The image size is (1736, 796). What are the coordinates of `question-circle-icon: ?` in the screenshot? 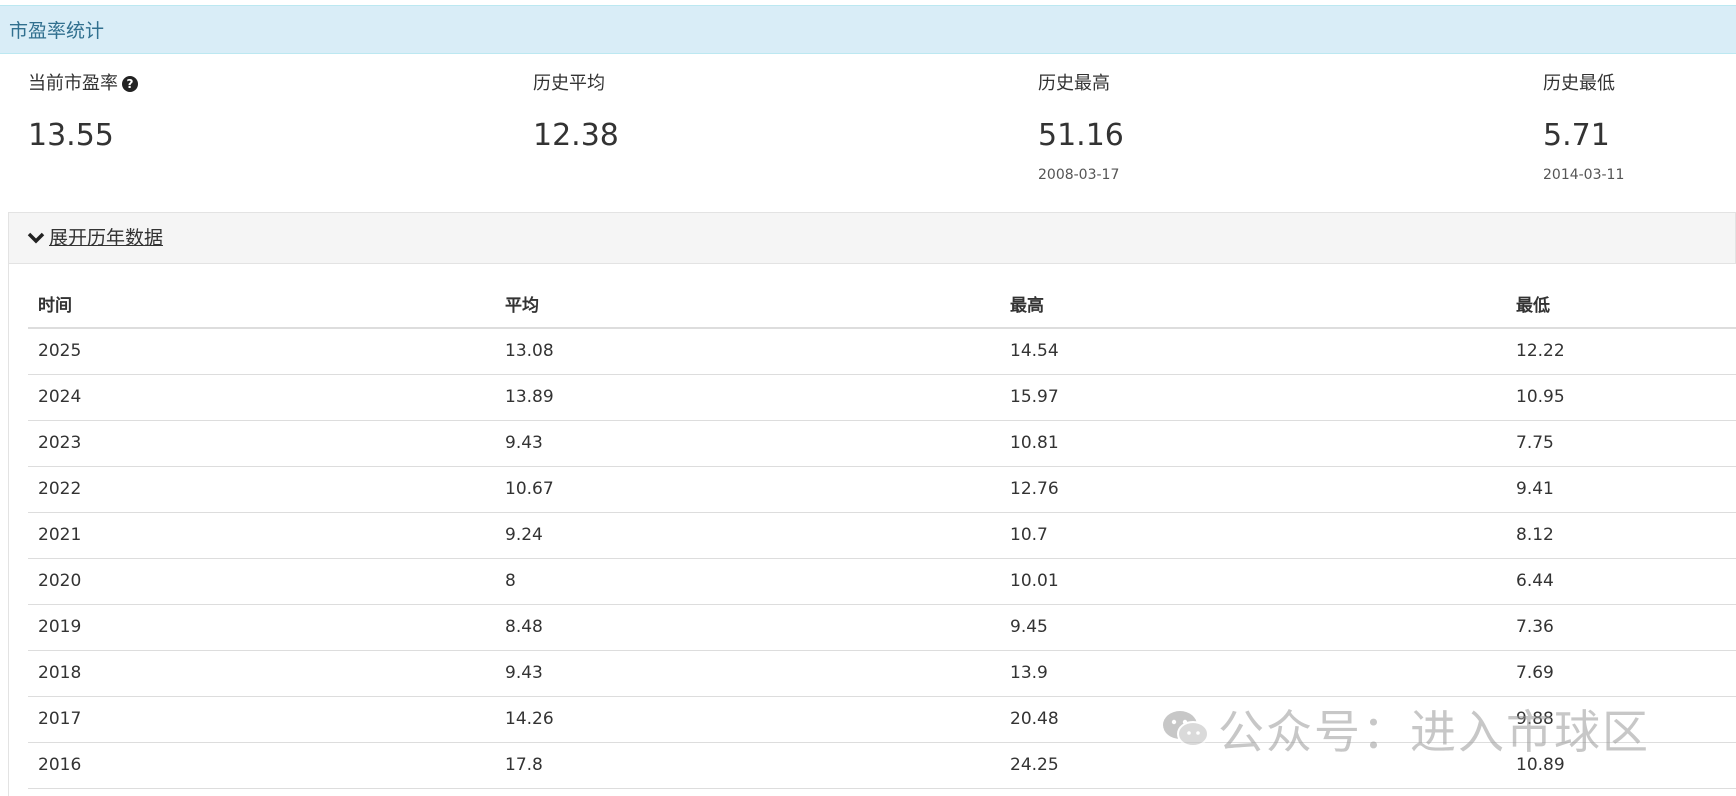 It's located at (130, 84).